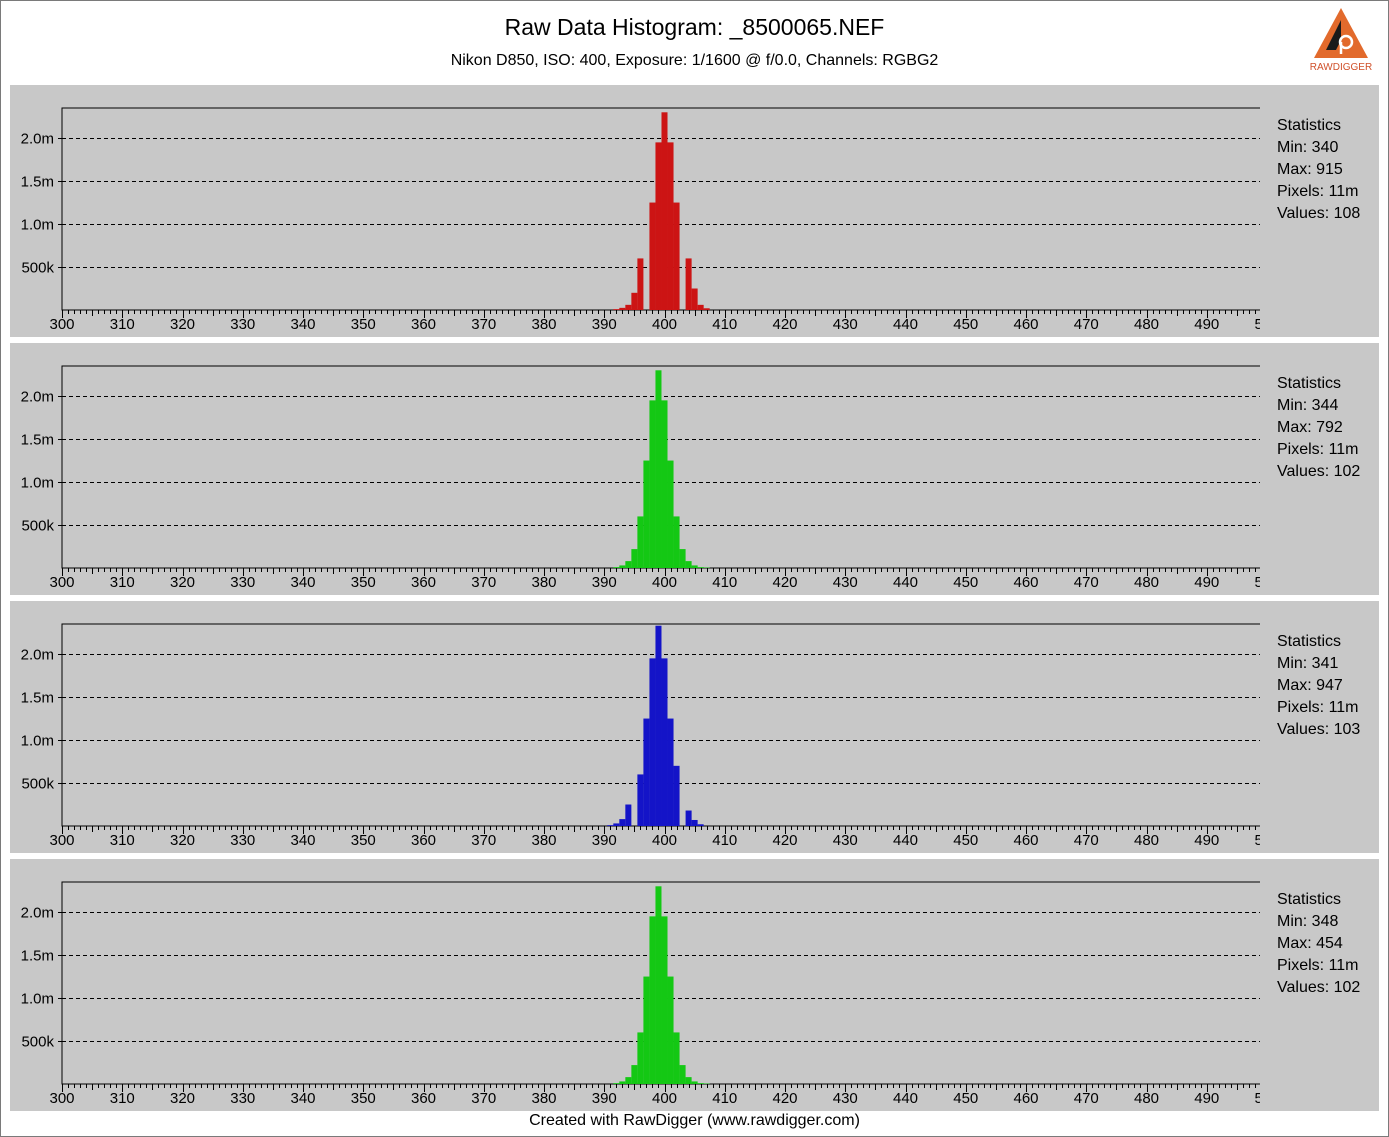 This screenshot has width=1389, height=1137. I want to click on x-tick-label: 480, so click(1146, 1098).